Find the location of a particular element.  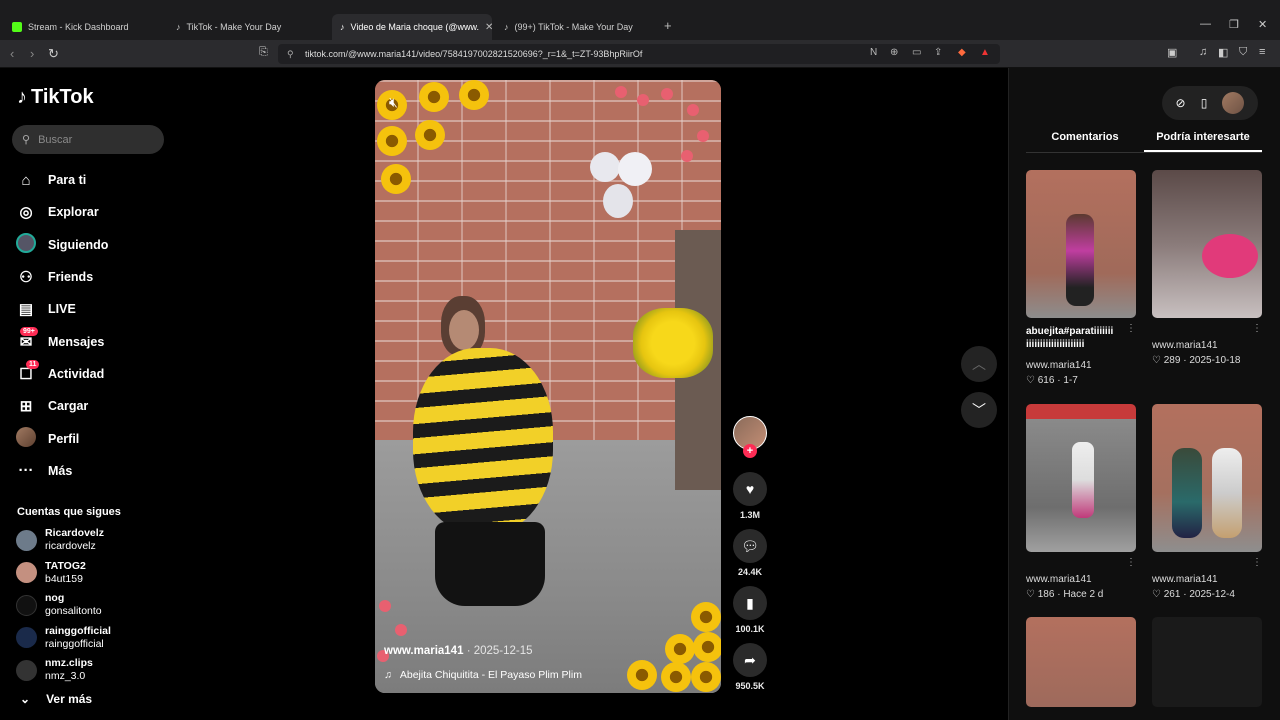

share-arrow-icon: ➦ is located at coordinates (750, 660).